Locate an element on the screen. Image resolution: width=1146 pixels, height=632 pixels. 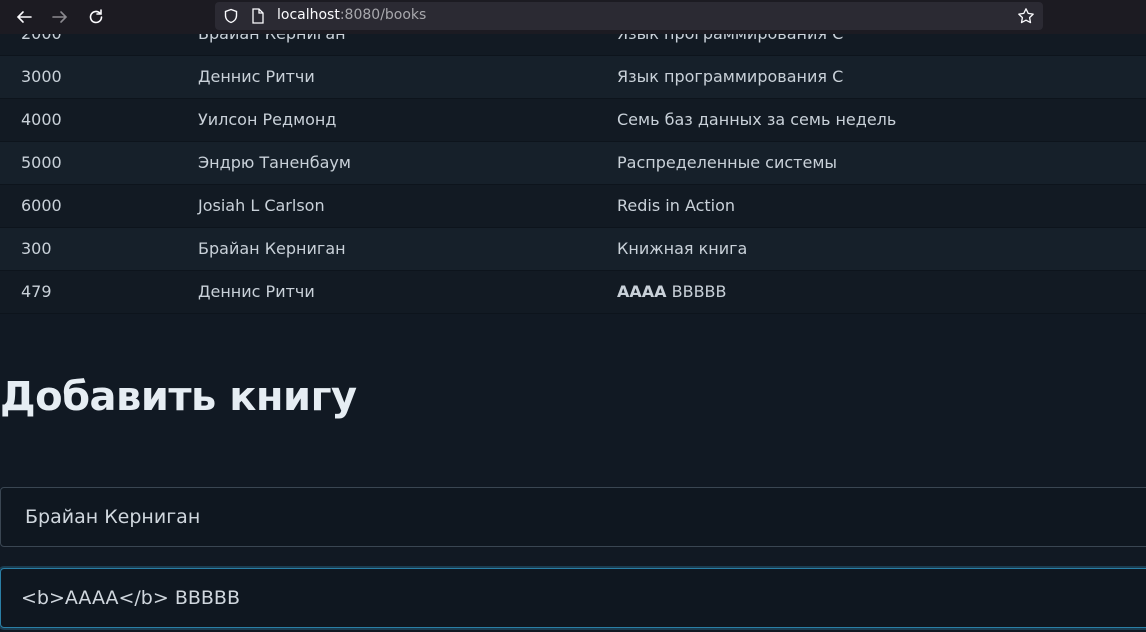
author-input is located at coordinates (573, 517).